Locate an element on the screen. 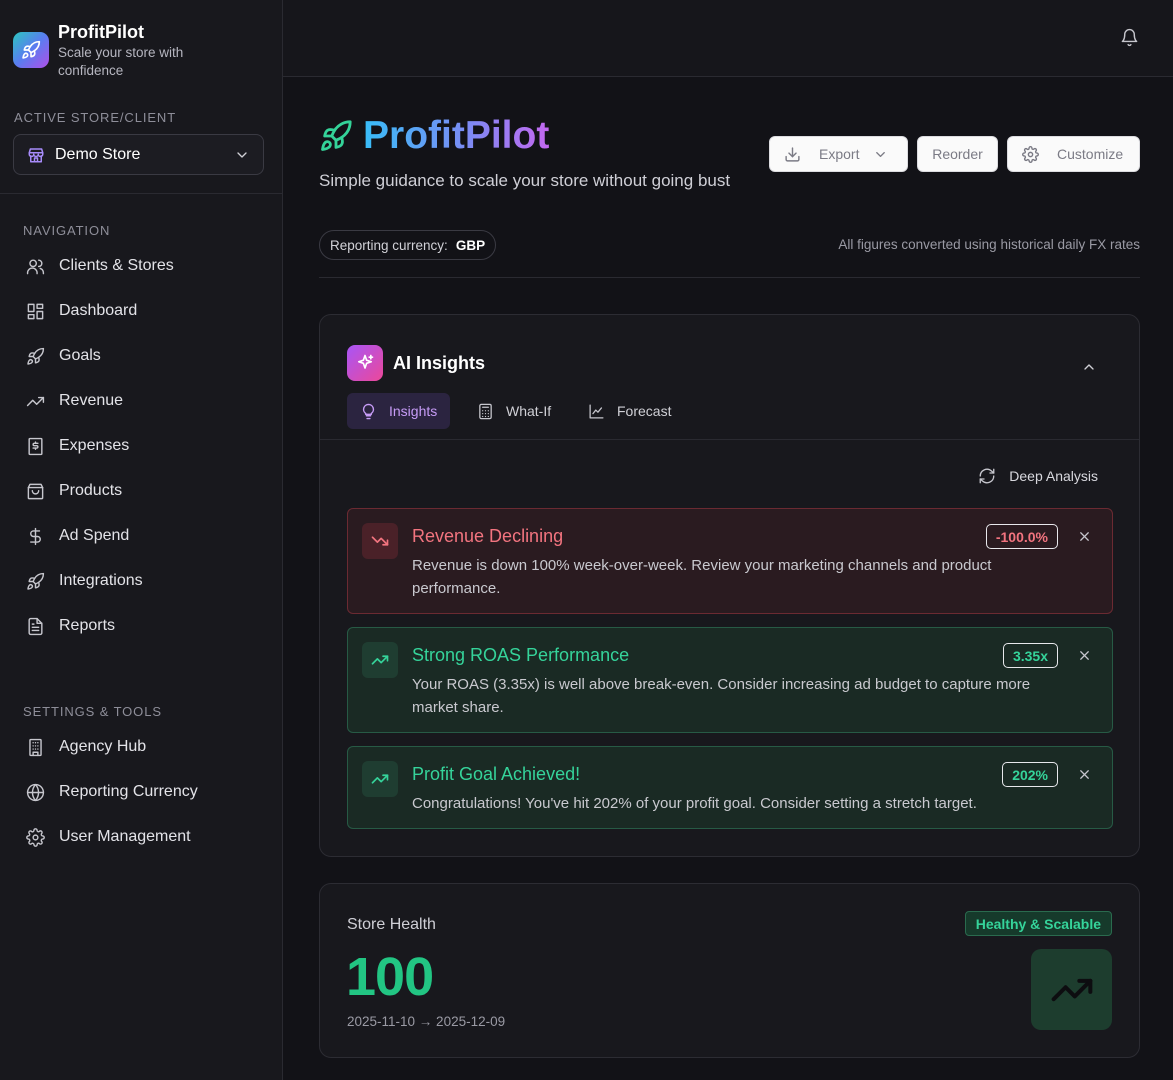 The height and width of the screenshot is (1080, 1173). sidebar-item-label: Integrations is located at coordinates (101, 580).